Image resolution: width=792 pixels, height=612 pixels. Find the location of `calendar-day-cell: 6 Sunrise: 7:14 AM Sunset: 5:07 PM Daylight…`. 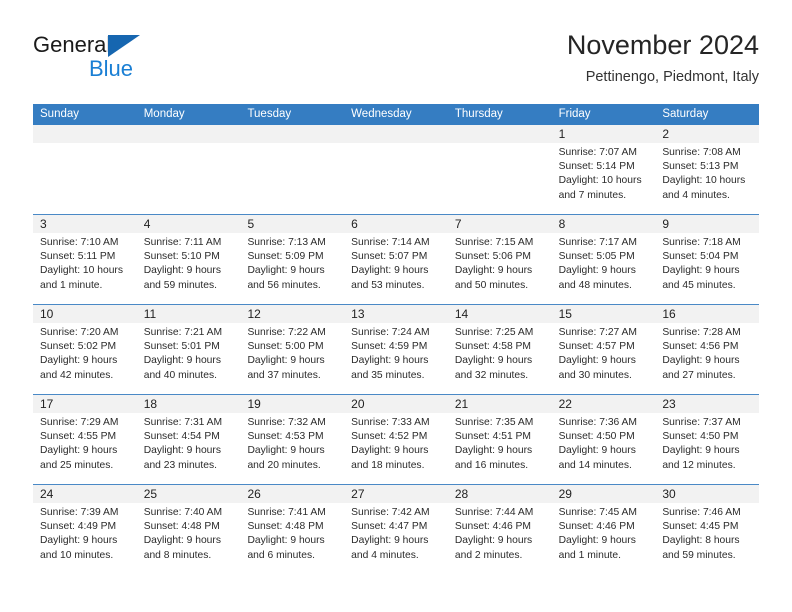

calendar-day-cell: 6 Sunrise: 7:14 AM Sunset: 5:07 PM Daylight… is located at coordinates (396, 259).